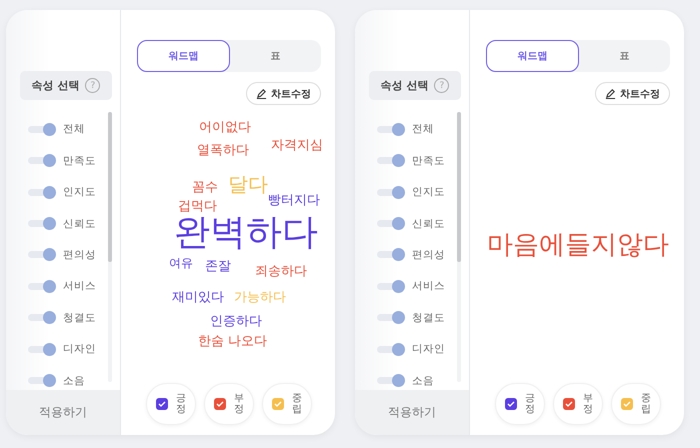  I want to click on cloud-word: 여유, so click(181, 263).